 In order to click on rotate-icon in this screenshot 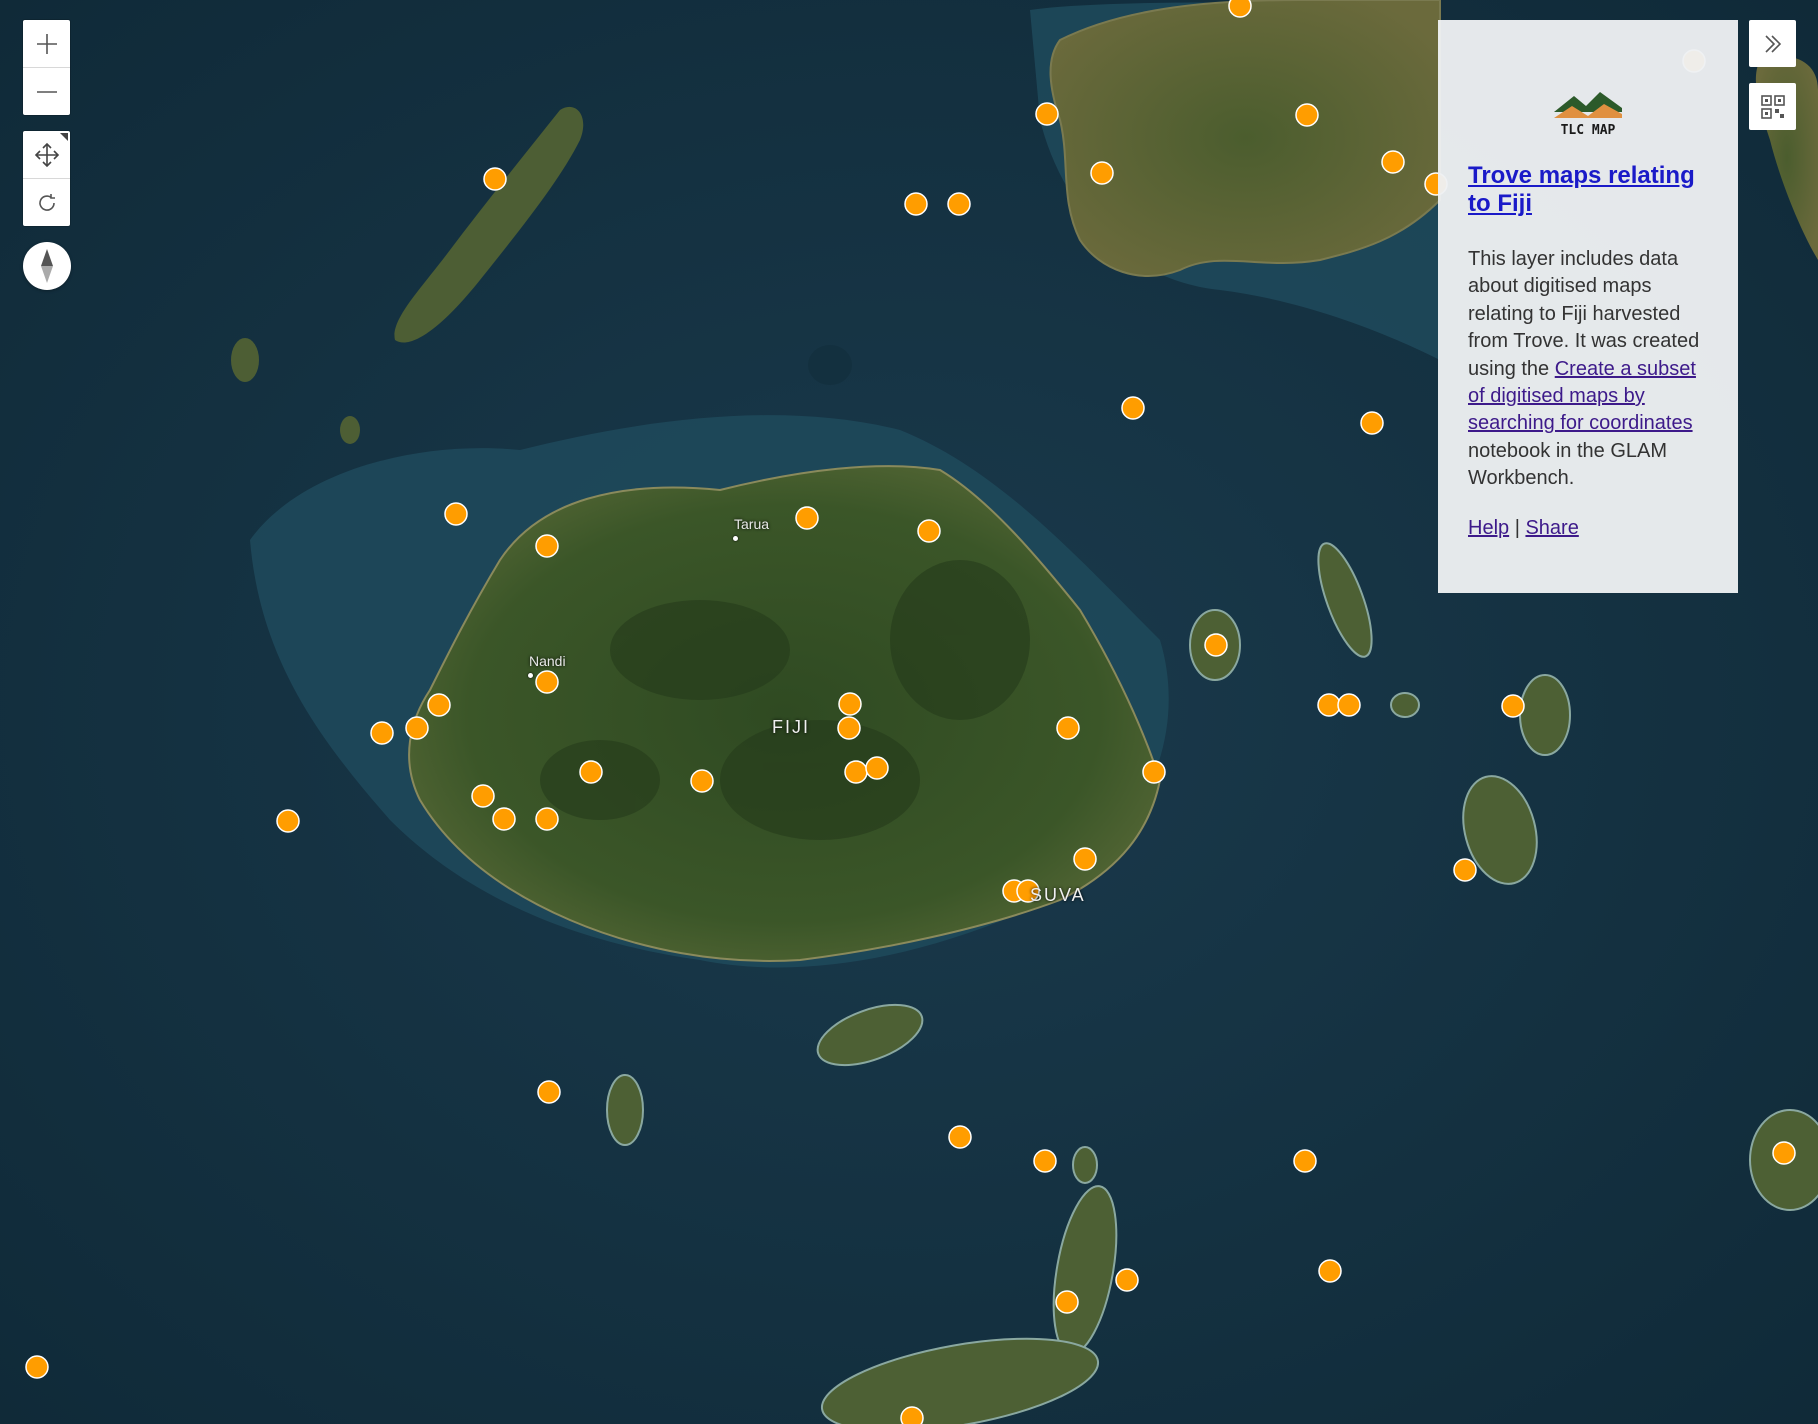, I will do `click(46, 202)`.